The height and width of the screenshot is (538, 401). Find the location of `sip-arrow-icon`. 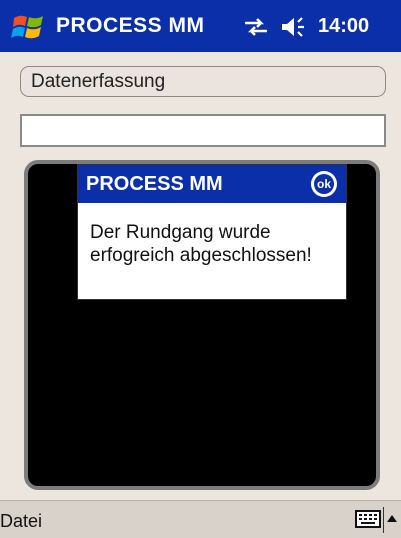

sip-arrow-icon is located at coordinates (392, 518).